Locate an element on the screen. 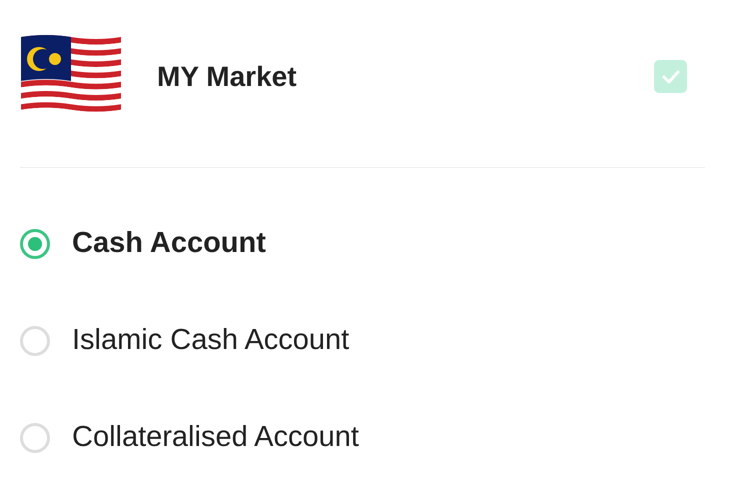 This screenshot has height=497, width=731. checkmark-icon is located at coordinates (671, 77).